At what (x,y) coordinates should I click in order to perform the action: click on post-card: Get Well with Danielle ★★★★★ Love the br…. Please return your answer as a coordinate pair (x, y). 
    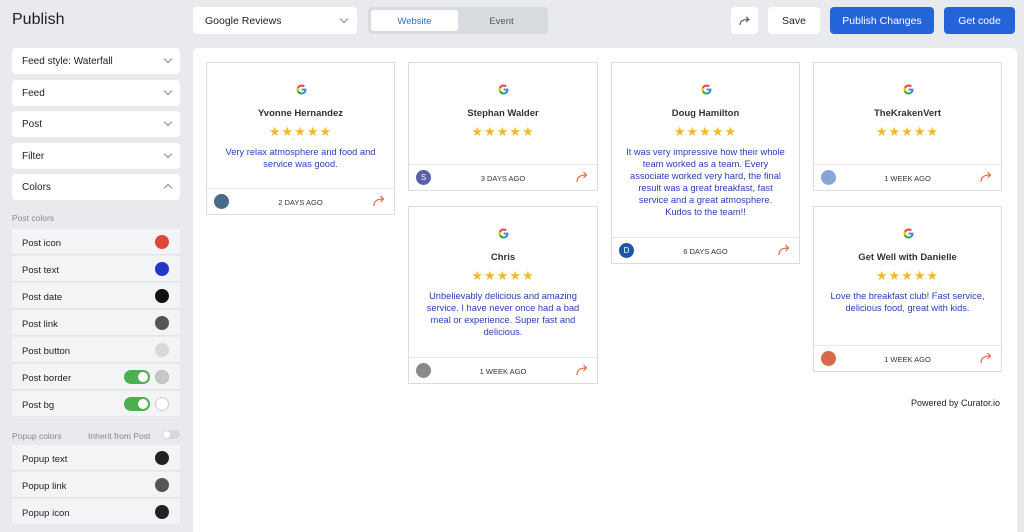
    Looking at the image, I should click on (907, 289).